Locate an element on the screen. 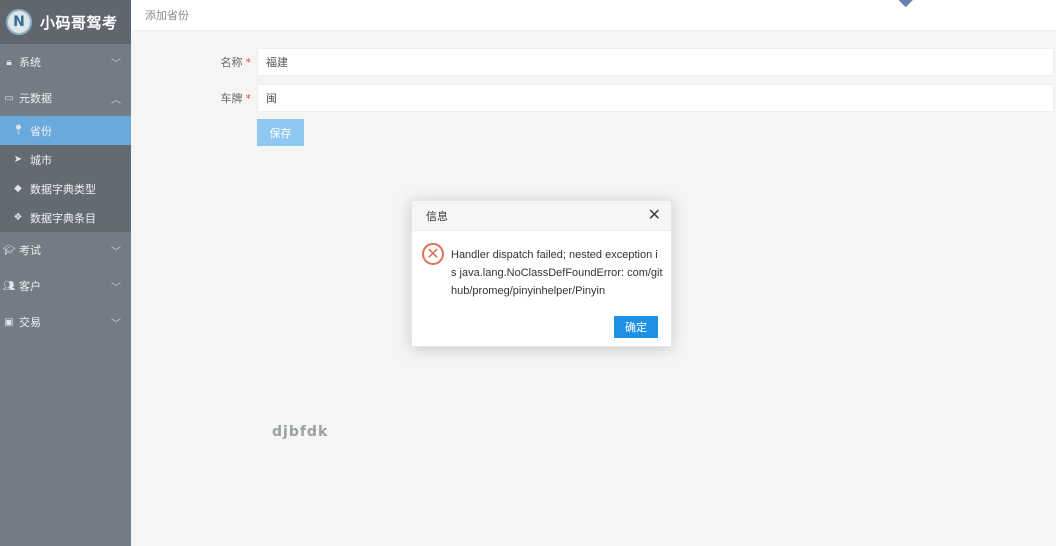  save-button: 保存 is located at coordinates (280, 132).